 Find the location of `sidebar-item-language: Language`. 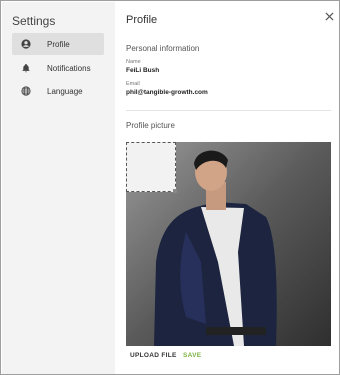

sidebar-item-language: Language is located at coordinates (58, 91).